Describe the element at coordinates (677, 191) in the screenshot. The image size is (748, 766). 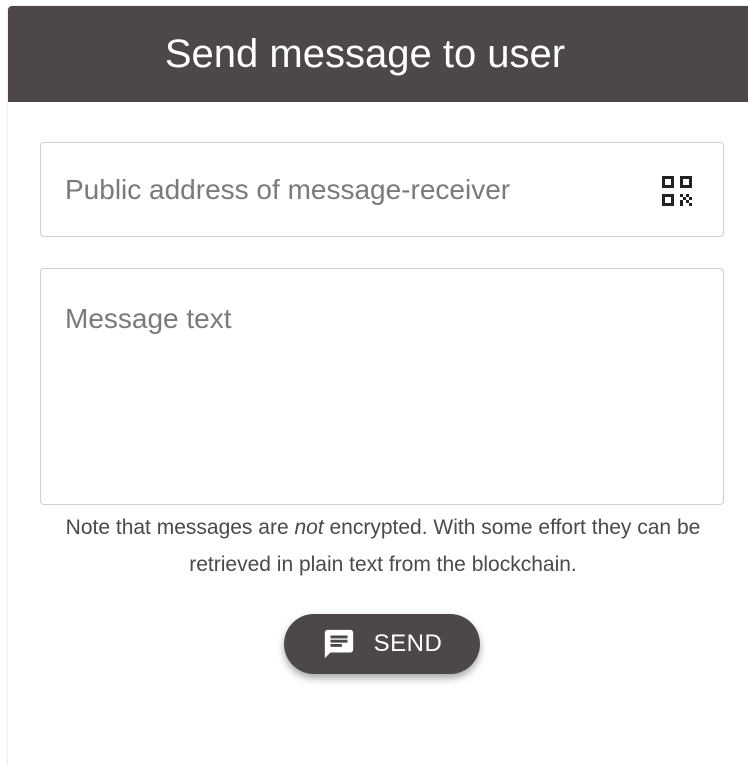
I see `qr-code-icon` at that location.